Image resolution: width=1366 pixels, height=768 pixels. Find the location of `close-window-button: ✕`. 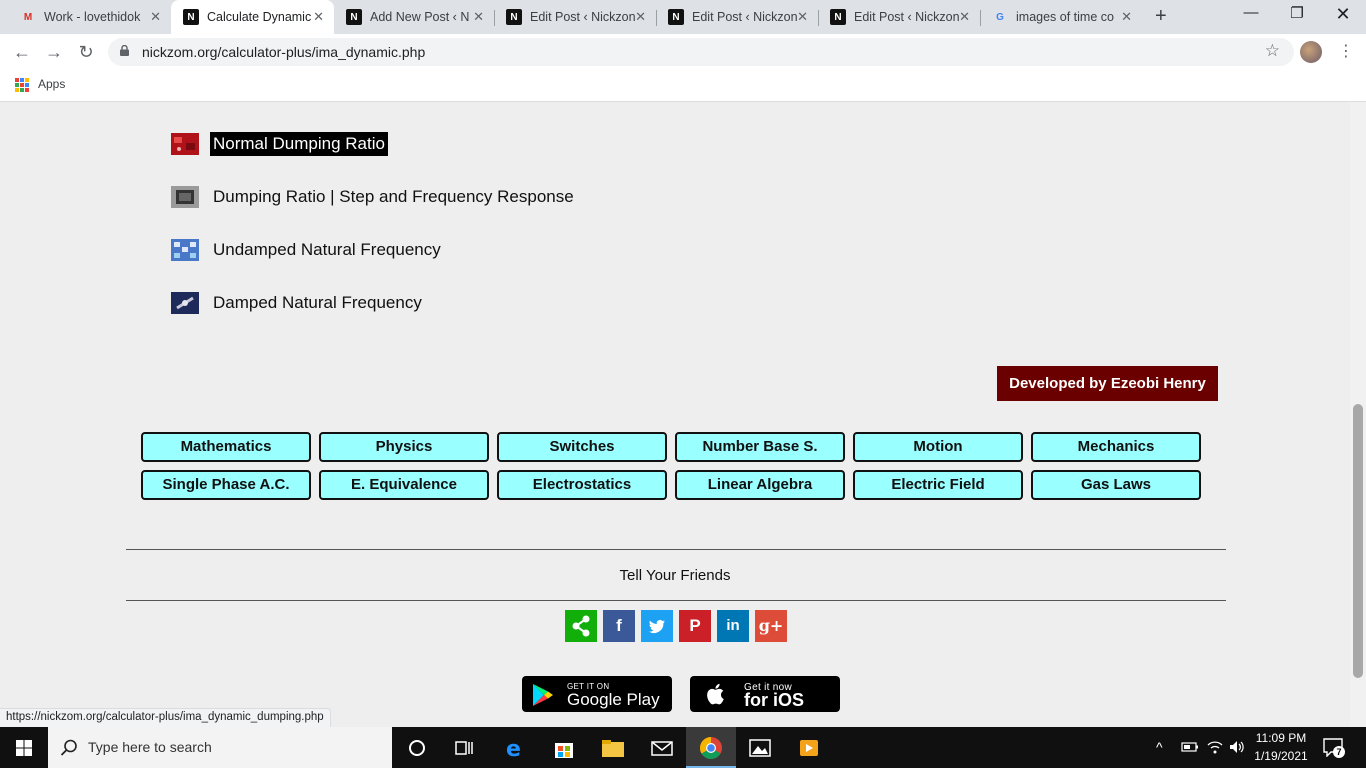

close-window-button: ✕ is located at coordinates (1343, 14).